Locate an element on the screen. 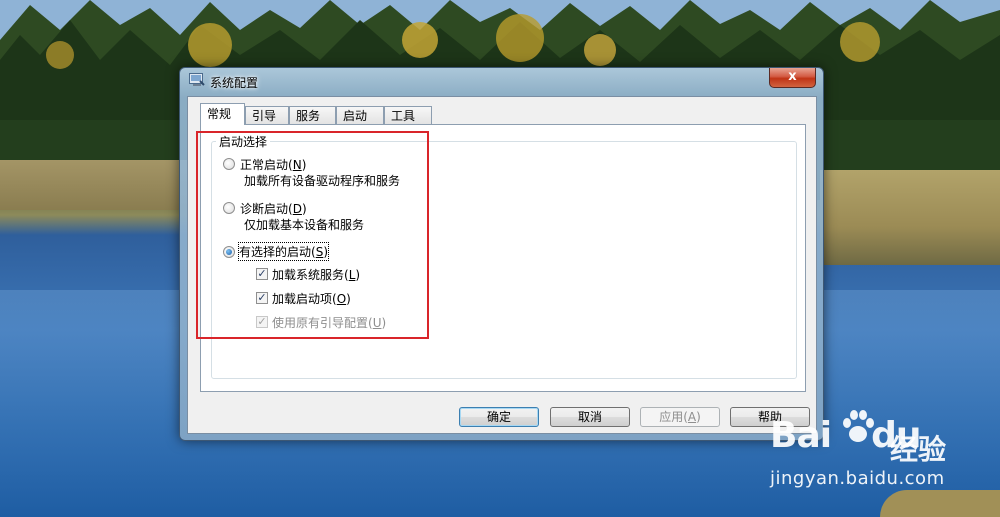  normal-startup-description: 加载所有设备驱动程序和服务 is located at coordinates (322, 181).